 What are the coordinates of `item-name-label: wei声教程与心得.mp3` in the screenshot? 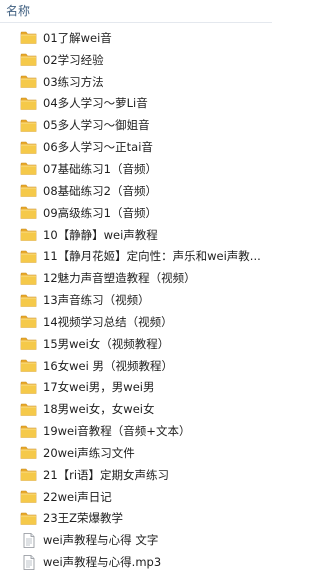 It's located at (102, 562).